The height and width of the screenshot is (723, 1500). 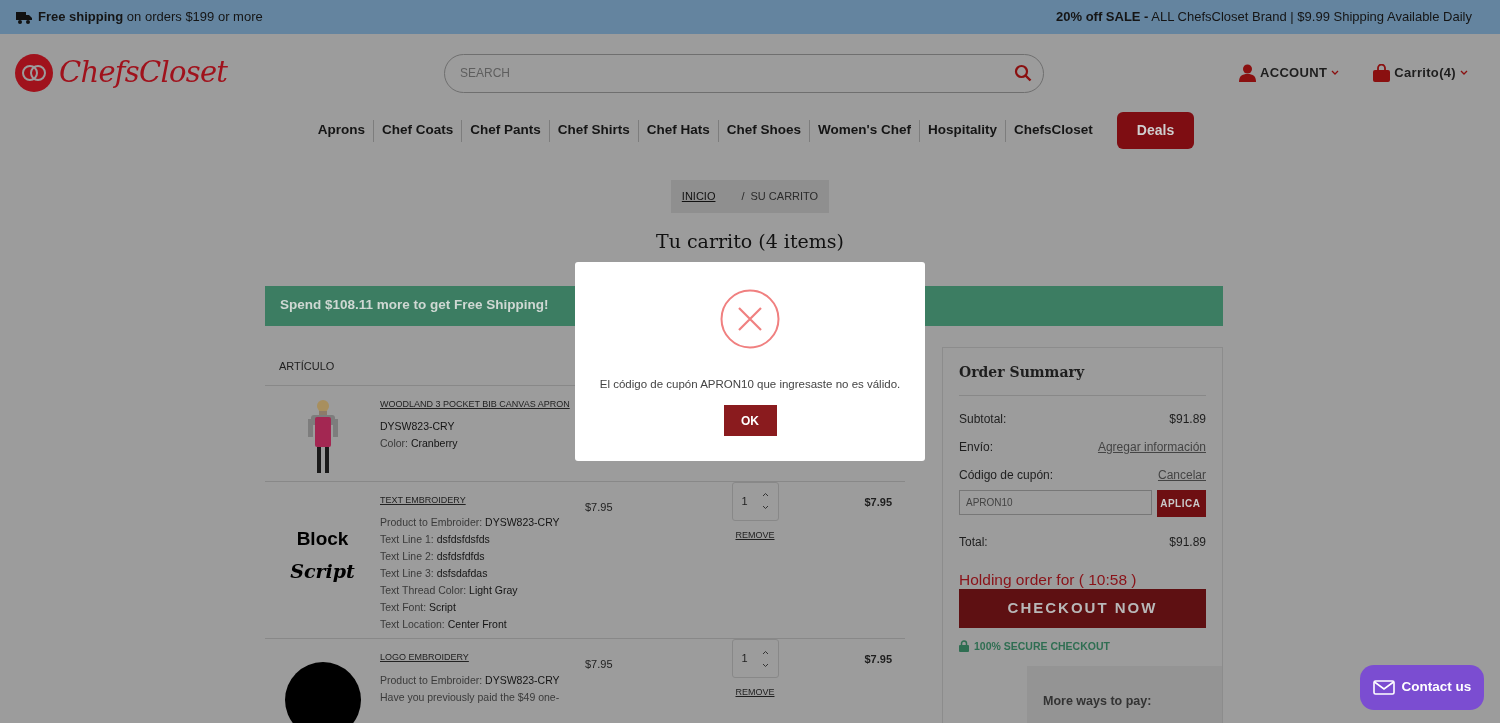 What do you see at coordinates (678, 130) in the screenshot?
I see `nav-link: Chef Hats` at bounding box center [678, 130].